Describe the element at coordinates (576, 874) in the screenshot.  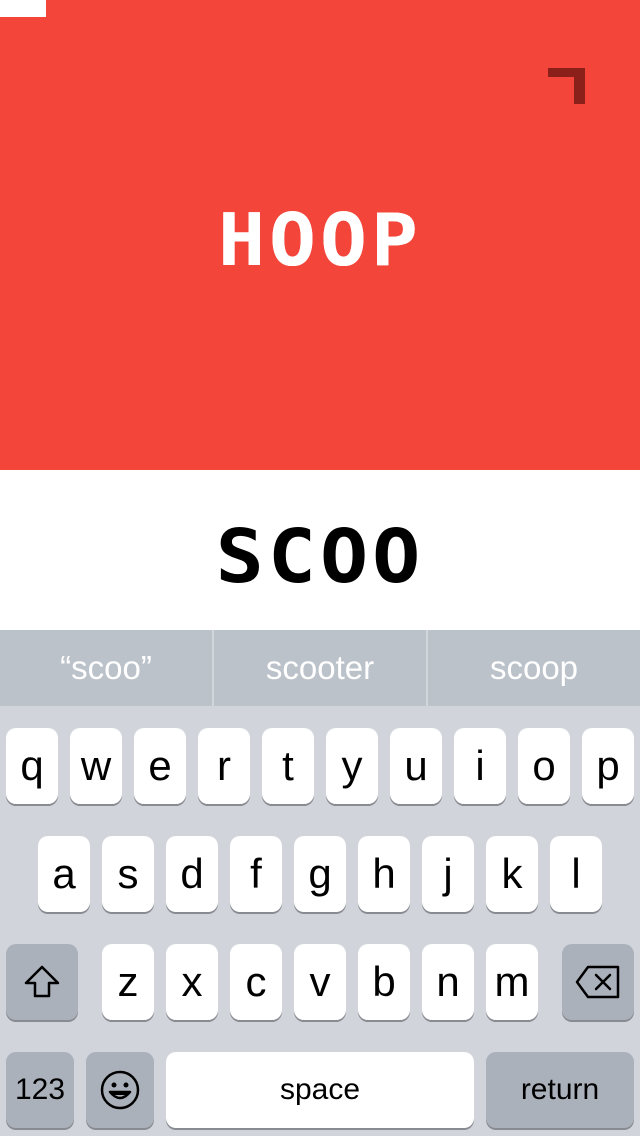
I see `key-l: l` at that location.